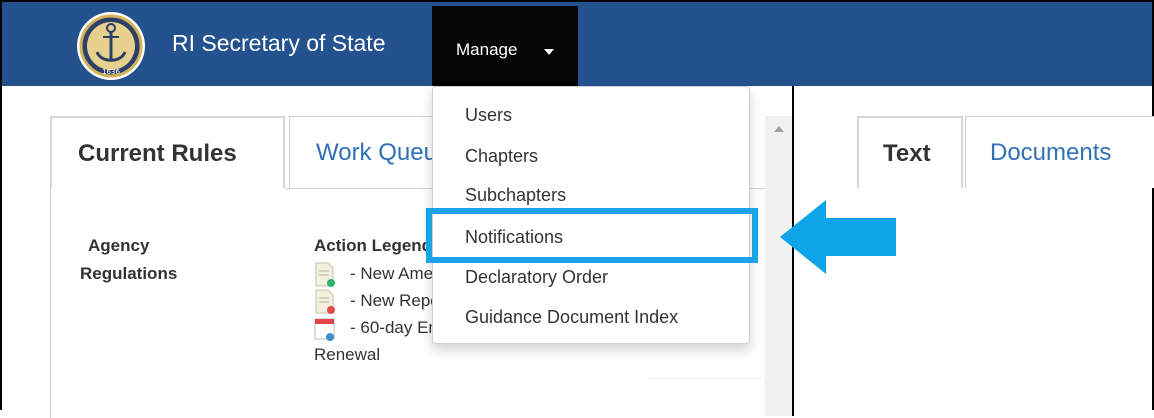  I want to click on brand-title: RI Secretary of State, so click(278, 43).